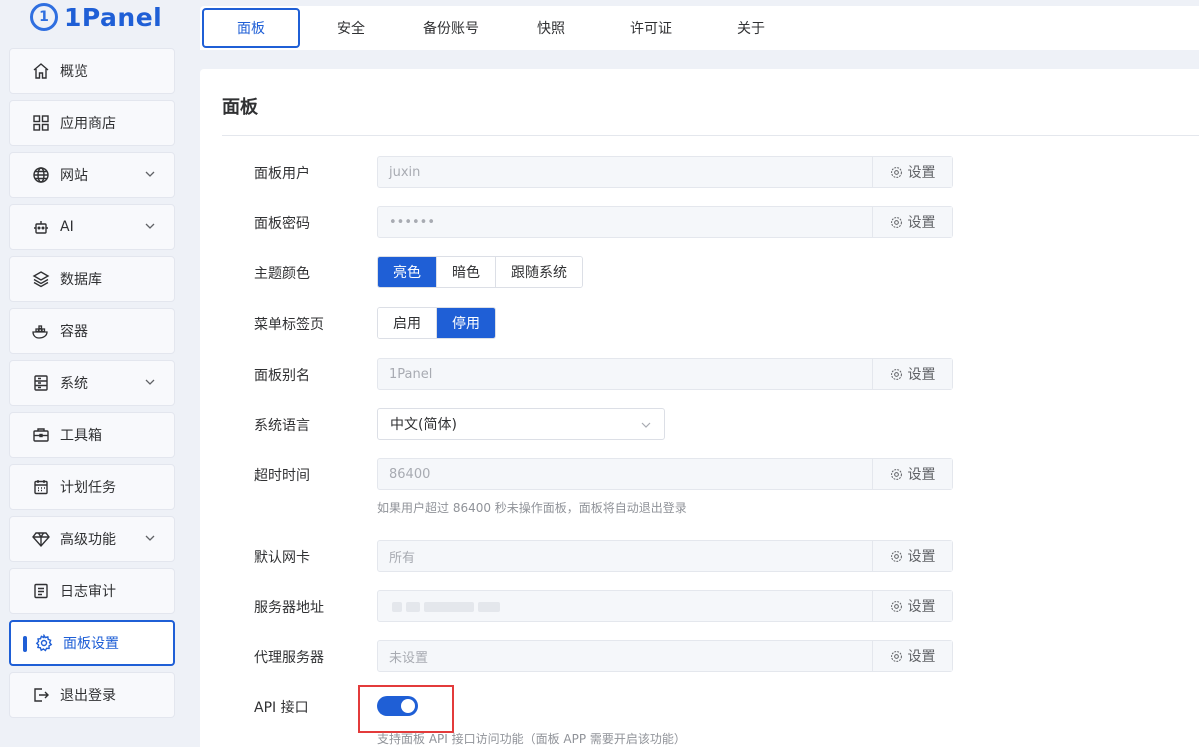  Describe the element at coordinates (466, 323) in the screenshot. I see `menu-tabs-option-disable: 停用` at that location.